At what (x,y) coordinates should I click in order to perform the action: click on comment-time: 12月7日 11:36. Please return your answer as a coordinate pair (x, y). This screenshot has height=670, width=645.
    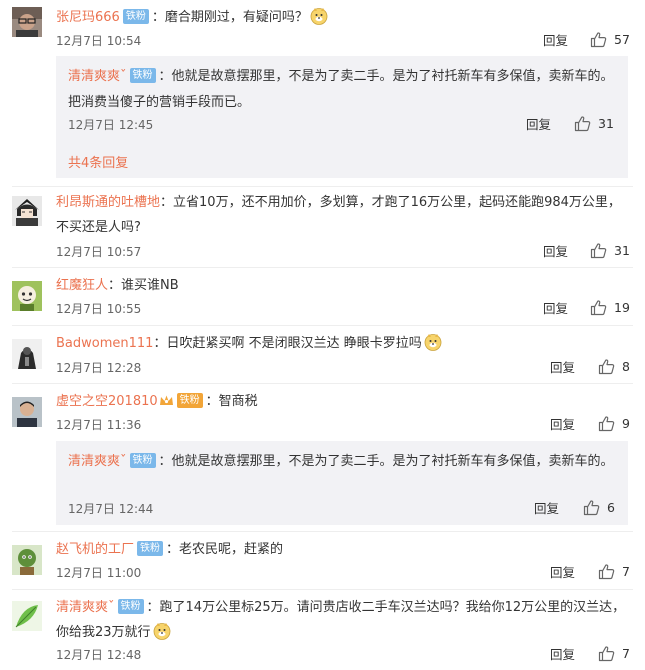
    Looking at the image, I should click on (99, 425).